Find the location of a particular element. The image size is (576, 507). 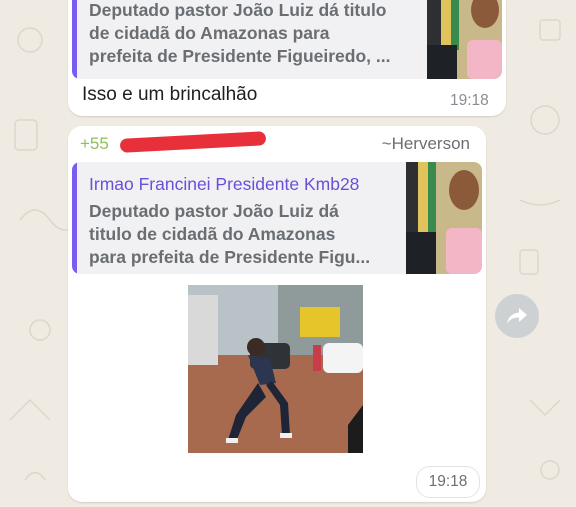

forward-button is located at coordinates (517, 316).